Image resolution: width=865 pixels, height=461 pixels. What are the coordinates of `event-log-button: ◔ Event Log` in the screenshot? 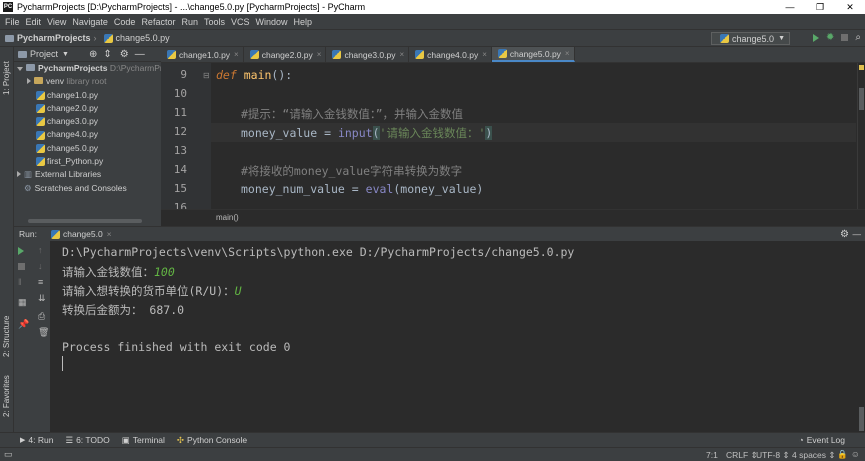 It's located at (822, 440).